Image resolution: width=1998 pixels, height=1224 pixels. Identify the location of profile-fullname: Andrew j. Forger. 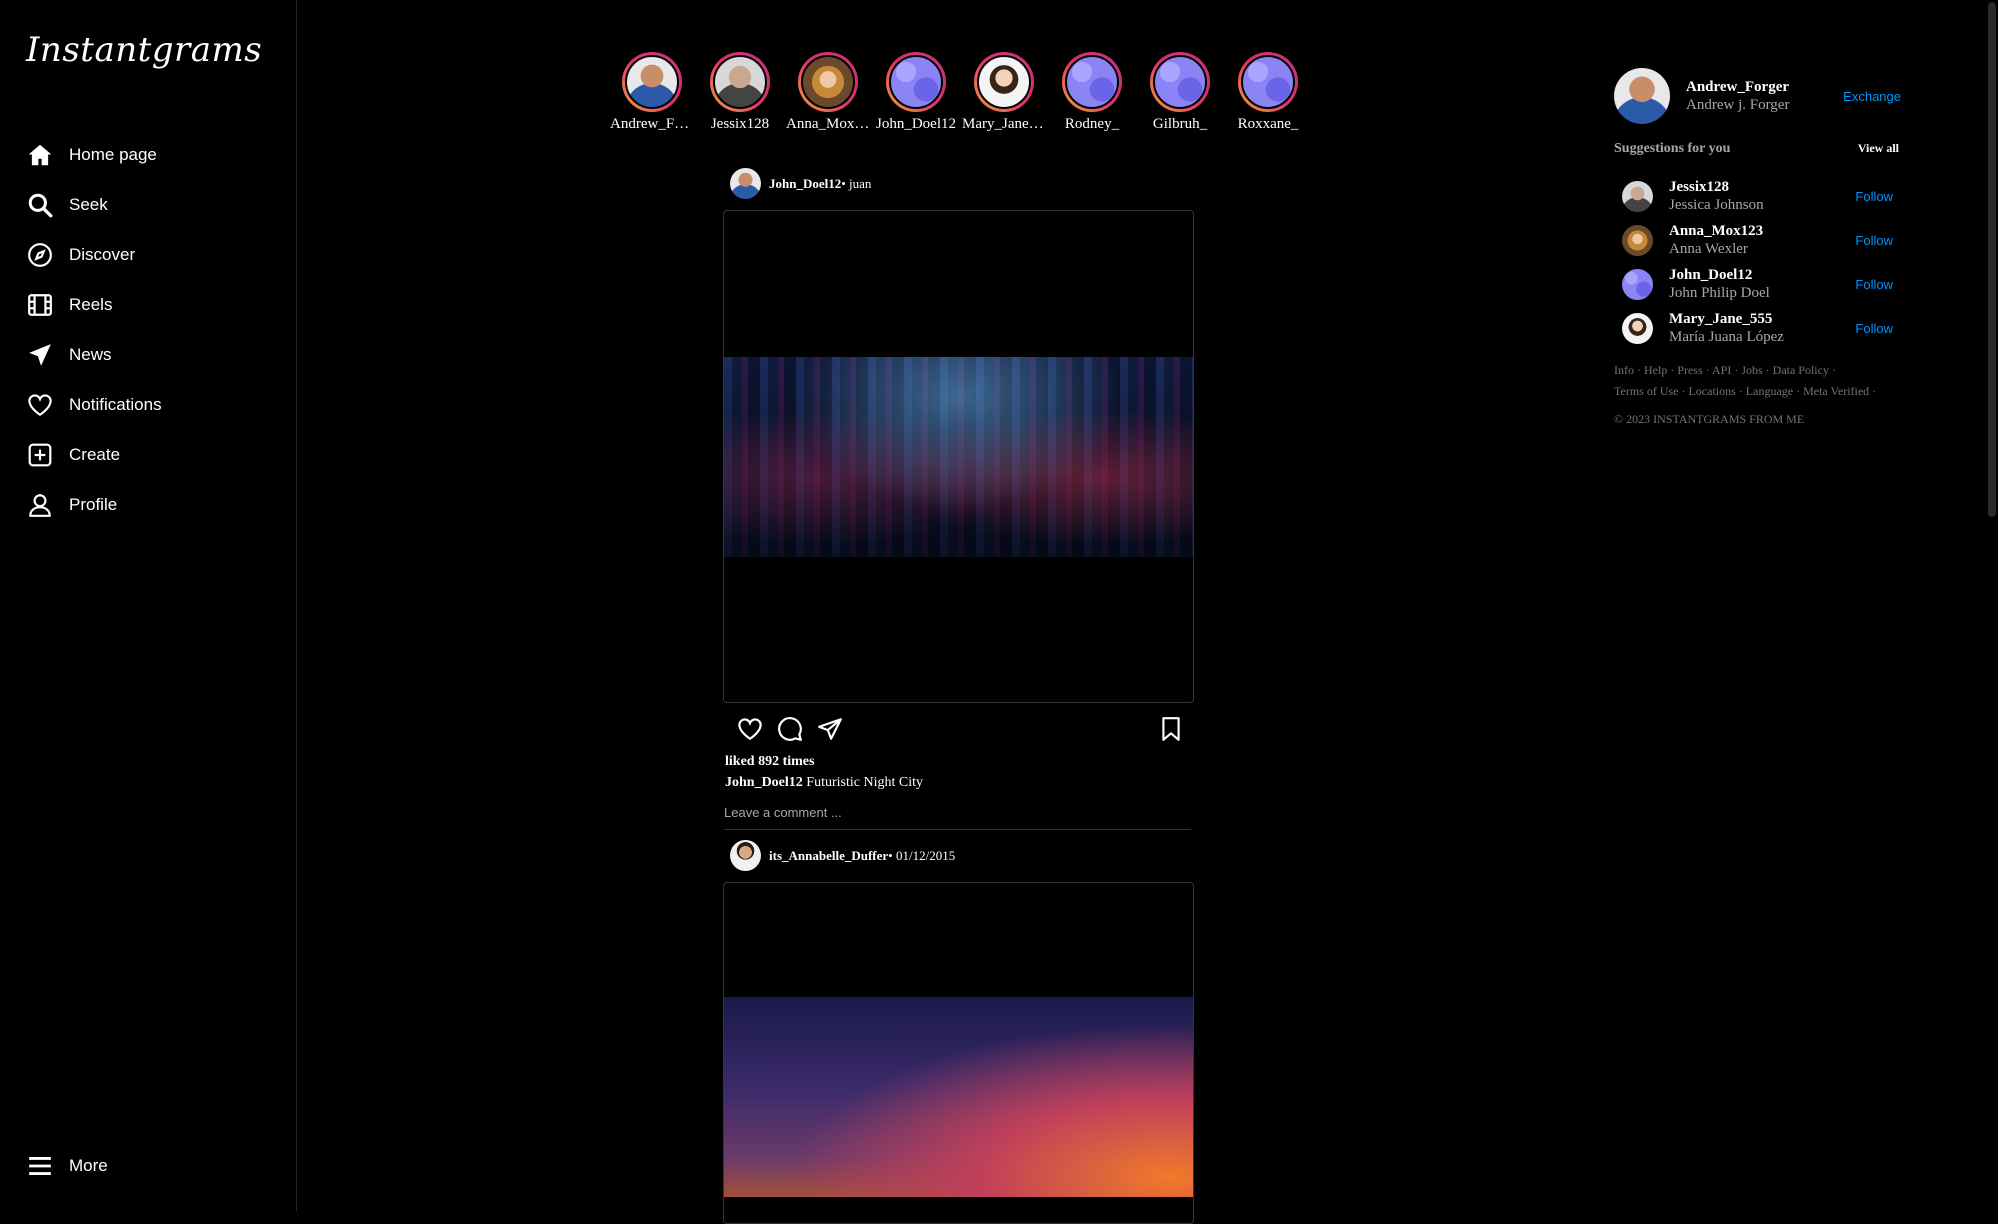
(1738, 105).